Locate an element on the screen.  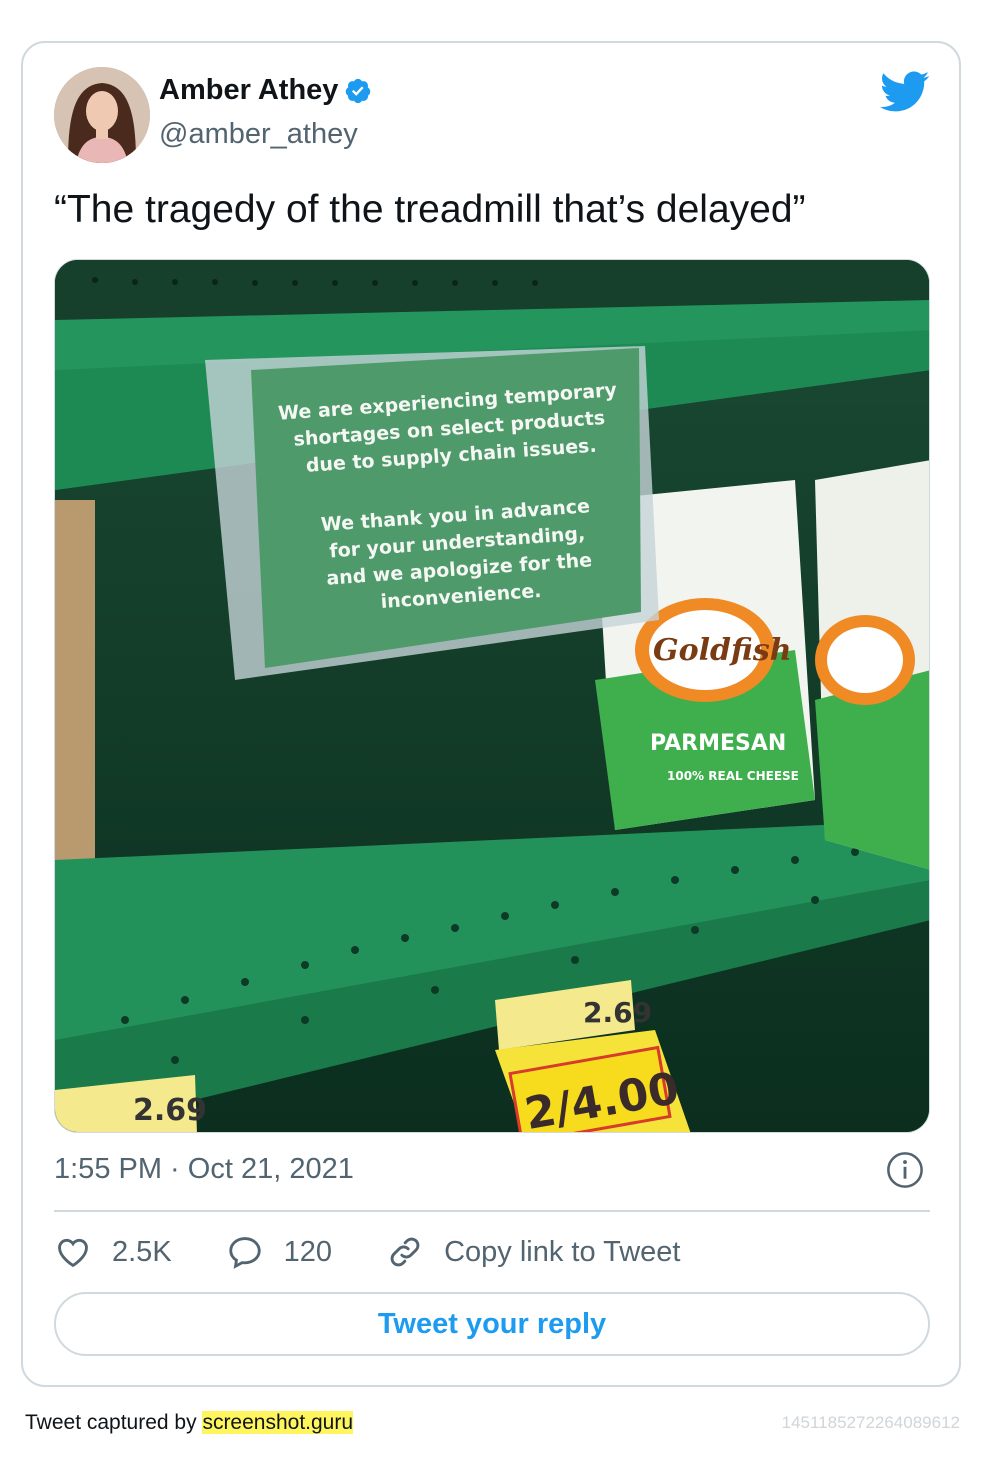
heart-icon is located at coordinates (73, 1253).